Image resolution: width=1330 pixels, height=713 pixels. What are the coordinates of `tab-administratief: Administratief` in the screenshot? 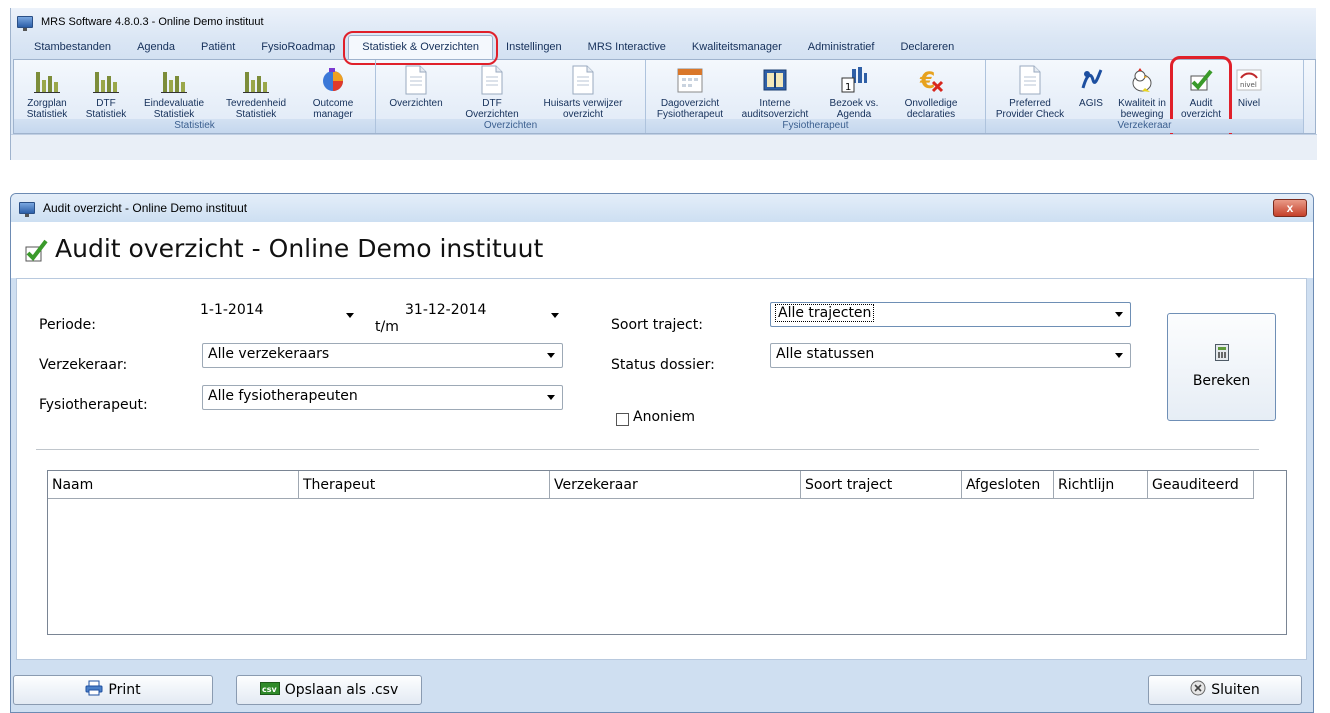 It's located at (841, 49).